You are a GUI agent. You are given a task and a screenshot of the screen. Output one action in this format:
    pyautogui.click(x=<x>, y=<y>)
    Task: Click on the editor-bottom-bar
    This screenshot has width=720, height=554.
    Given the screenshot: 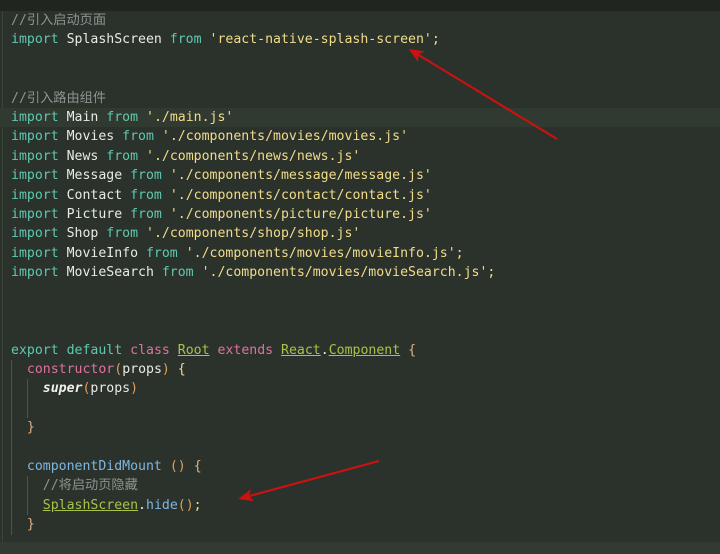 What is the action you would take?
    pyautogui.click(x=360, y=548)
    